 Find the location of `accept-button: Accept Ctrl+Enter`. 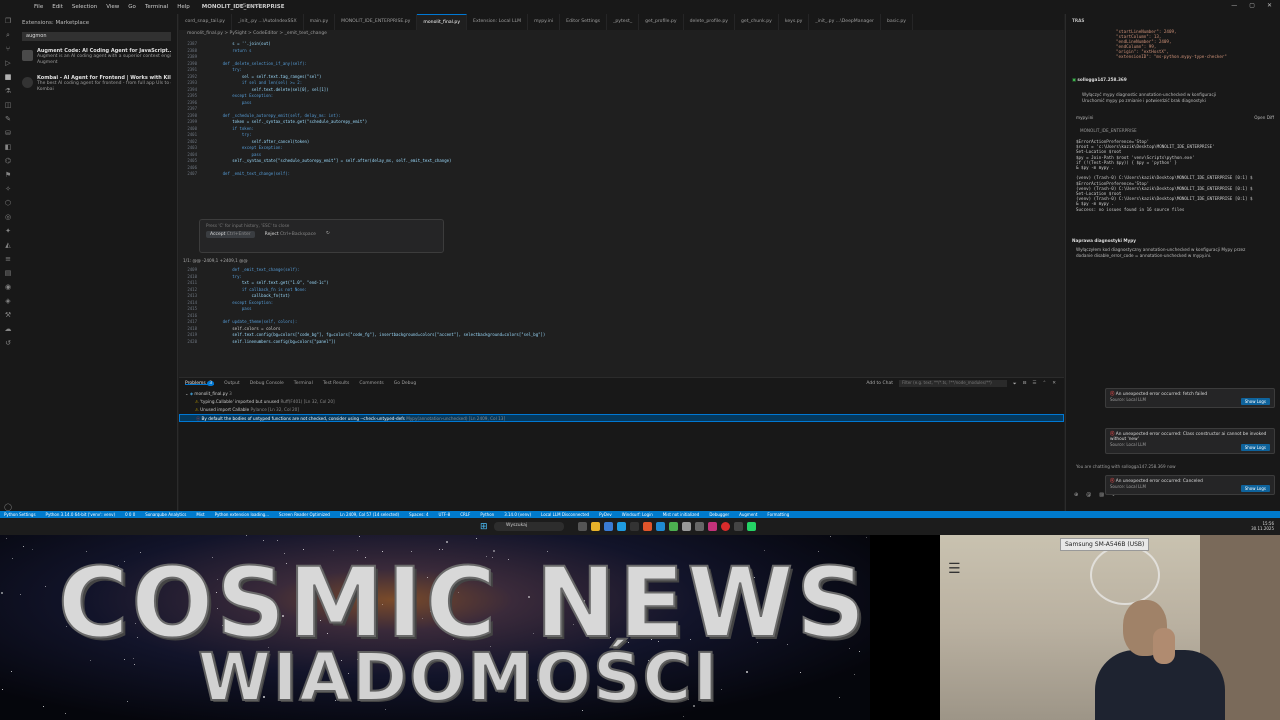

accept-button: Accept Ctrl+Enter is located at coordinates (230, 234).